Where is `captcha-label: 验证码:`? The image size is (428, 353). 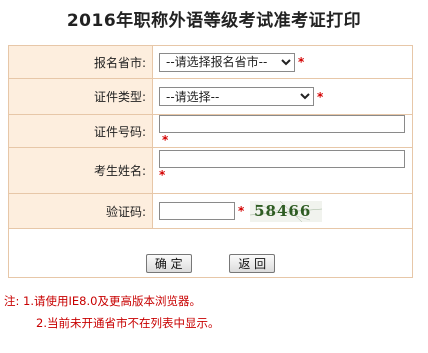
captcha-label: 验证码: is located at coordinates (80, 211).